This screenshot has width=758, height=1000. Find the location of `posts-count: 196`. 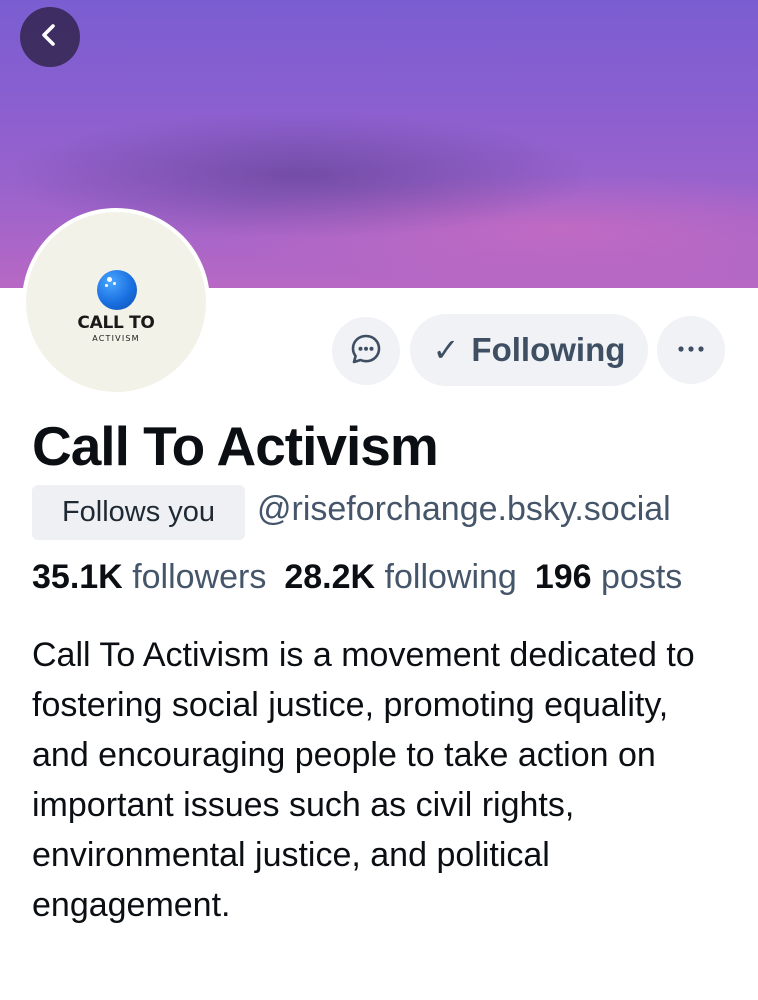

posts-count: 196 is located at coordinates (563, 577).